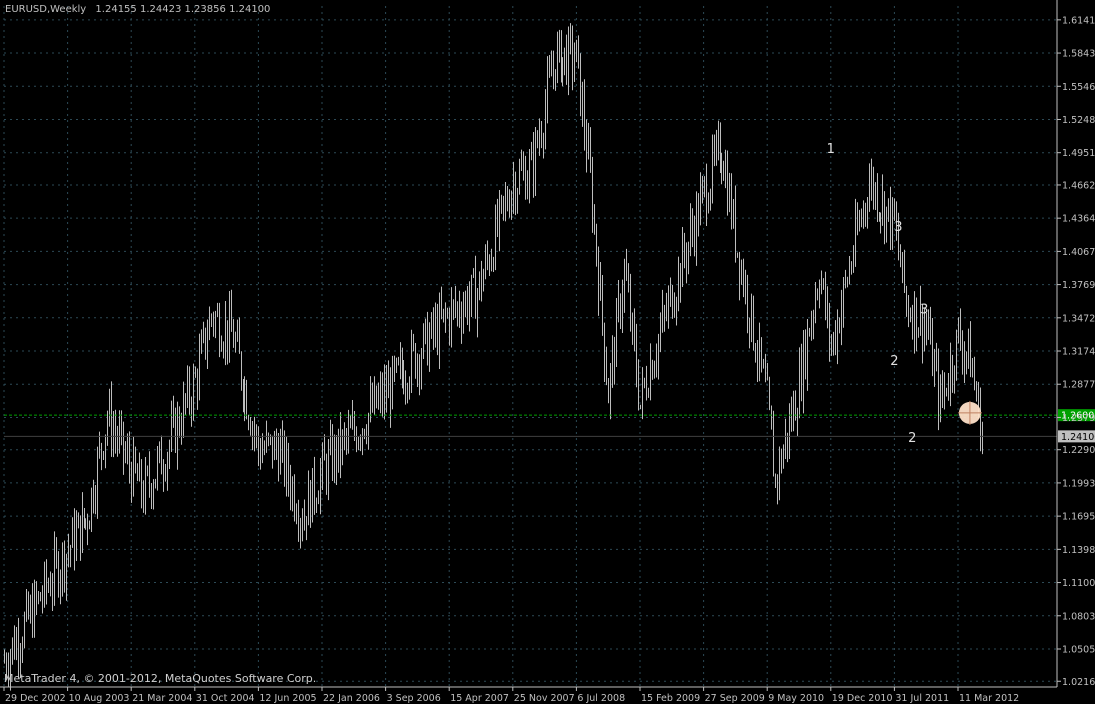  Describe the element at coordinates (1078, 219) in the screenshot. I see `y-tick-label: 1.43645` at that location.